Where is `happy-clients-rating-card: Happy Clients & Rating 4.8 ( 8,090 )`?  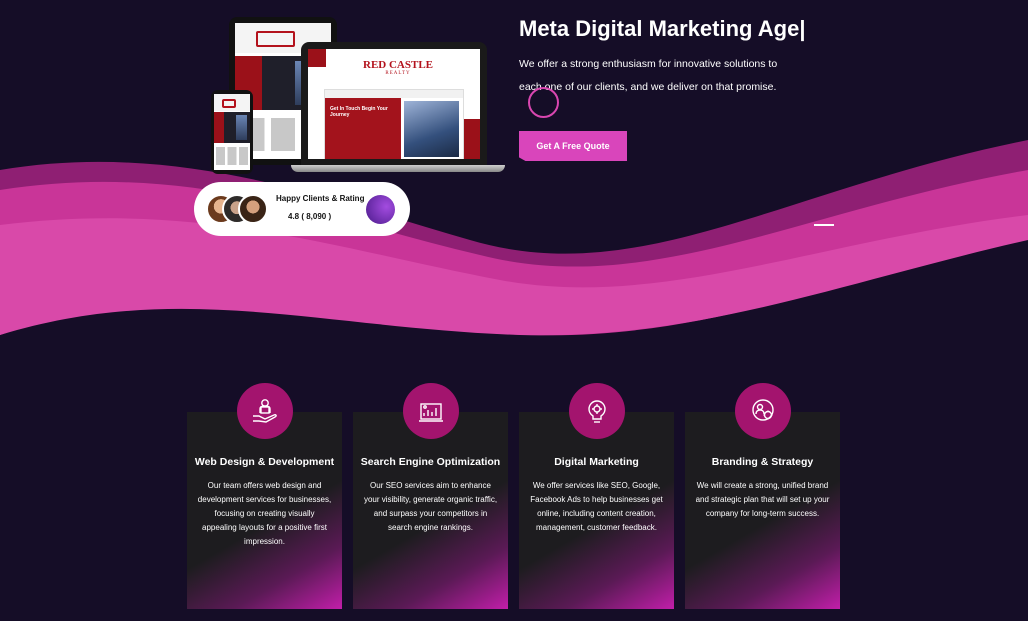
happy-clients-rating-card: Happy Clients & Rating 4.8 ( 8,090 ) is located at coordinates (302, 209).